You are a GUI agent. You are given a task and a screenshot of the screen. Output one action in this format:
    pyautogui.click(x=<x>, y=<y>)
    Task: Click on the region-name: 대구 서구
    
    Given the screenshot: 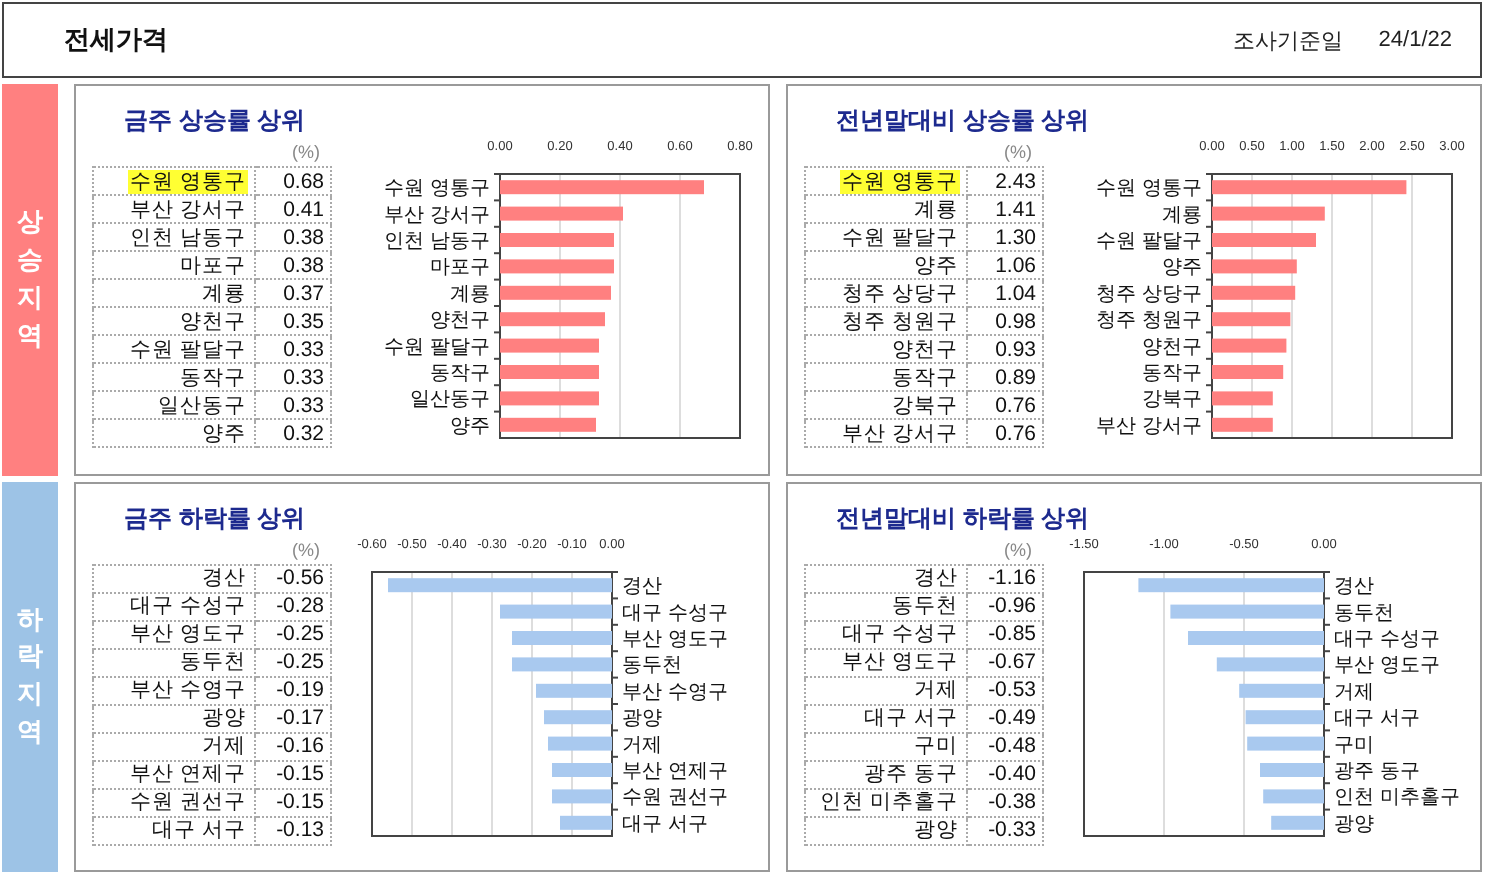 What is the action you would take?
    pyautogui.click(x=199, y=830)
    